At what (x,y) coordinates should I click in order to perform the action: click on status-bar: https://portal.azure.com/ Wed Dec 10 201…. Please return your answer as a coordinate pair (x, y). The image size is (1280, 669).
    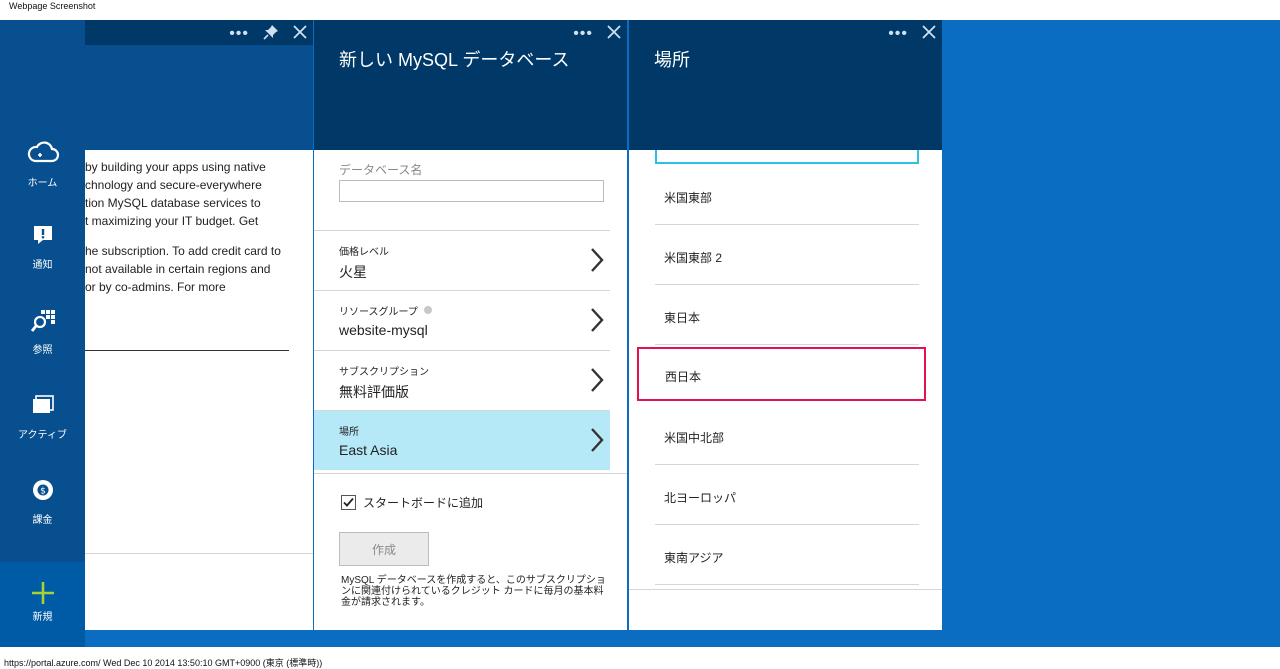
    Looking at the image, I should click on (640, 657).